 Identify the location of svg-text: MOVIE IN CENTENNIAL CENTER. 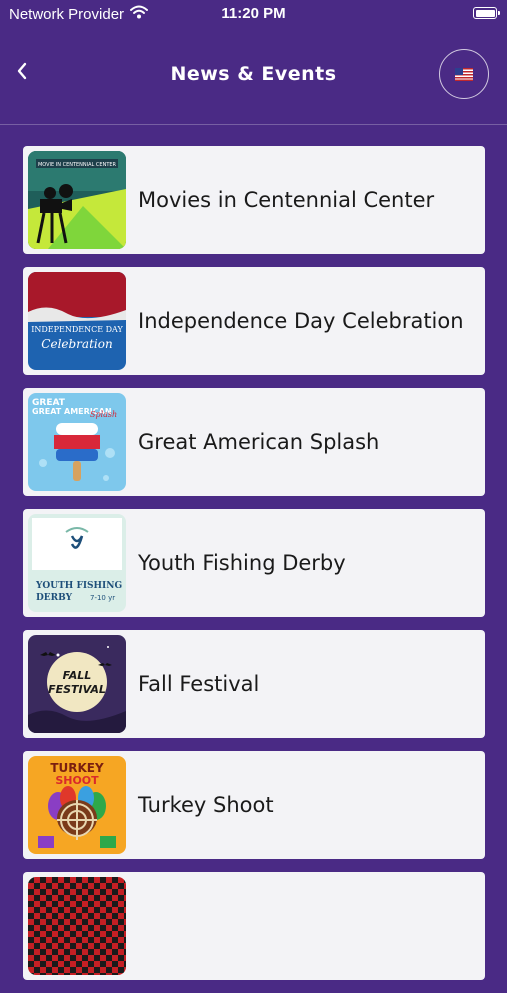
(77, 165).